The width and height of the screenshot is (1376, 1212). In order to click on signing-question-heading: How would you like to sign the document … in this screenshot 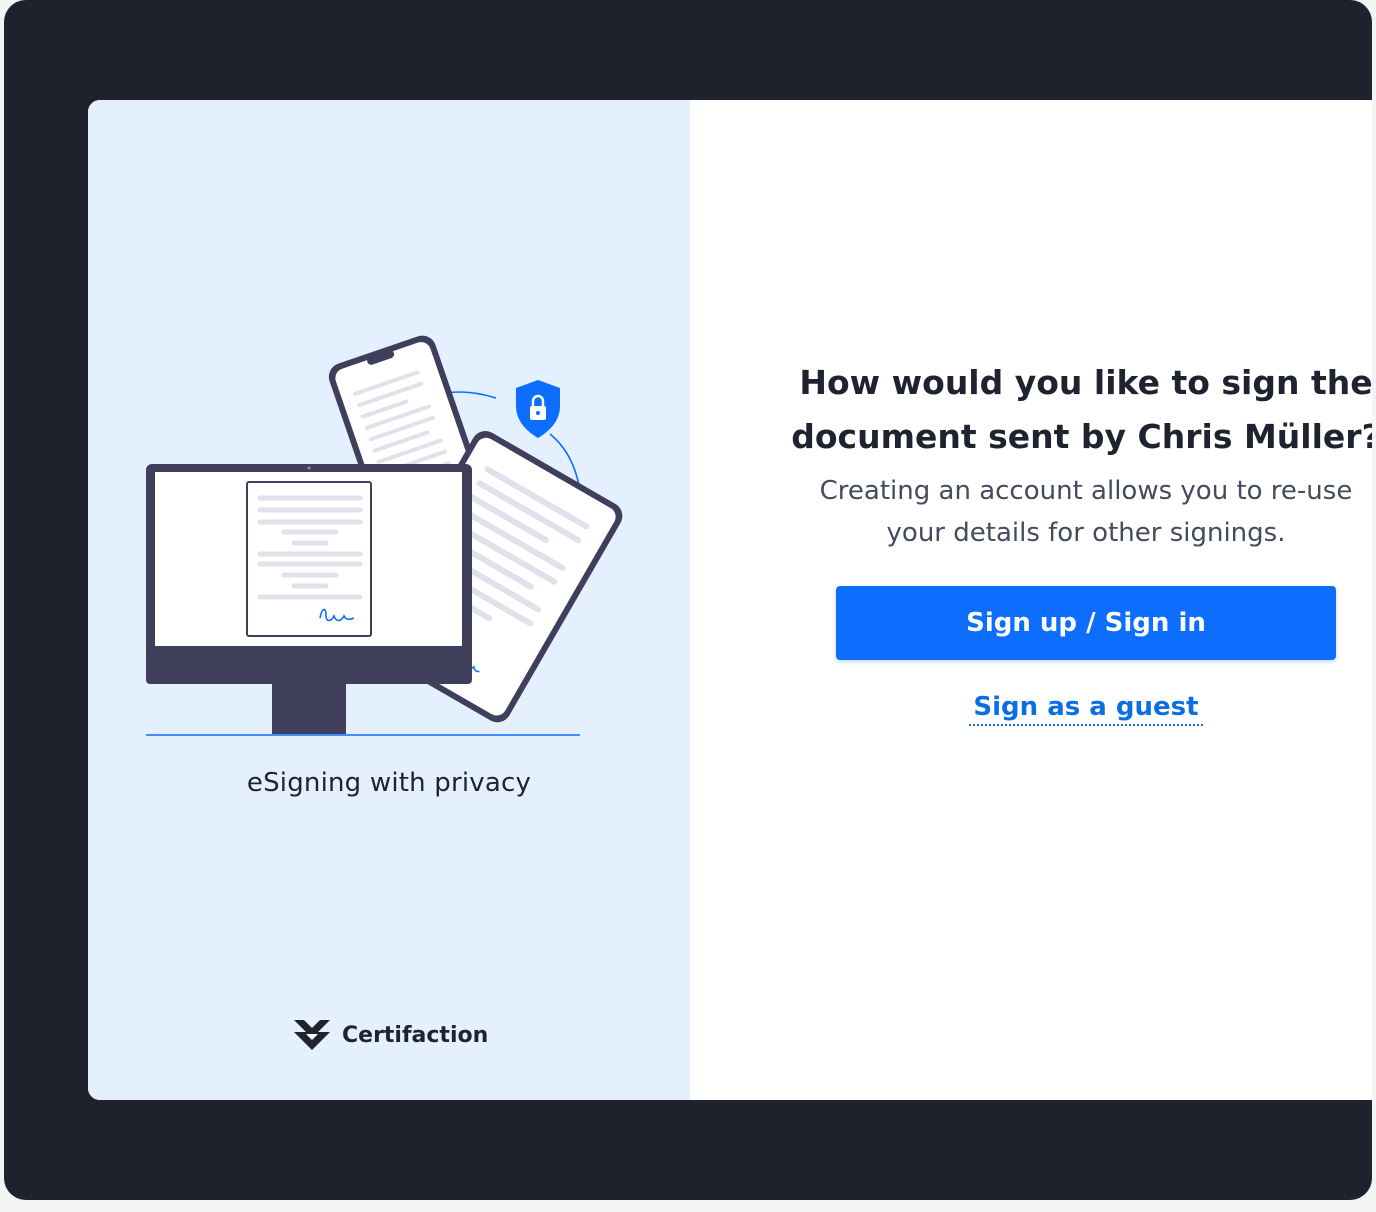, I will do `click(1081, 409)`.